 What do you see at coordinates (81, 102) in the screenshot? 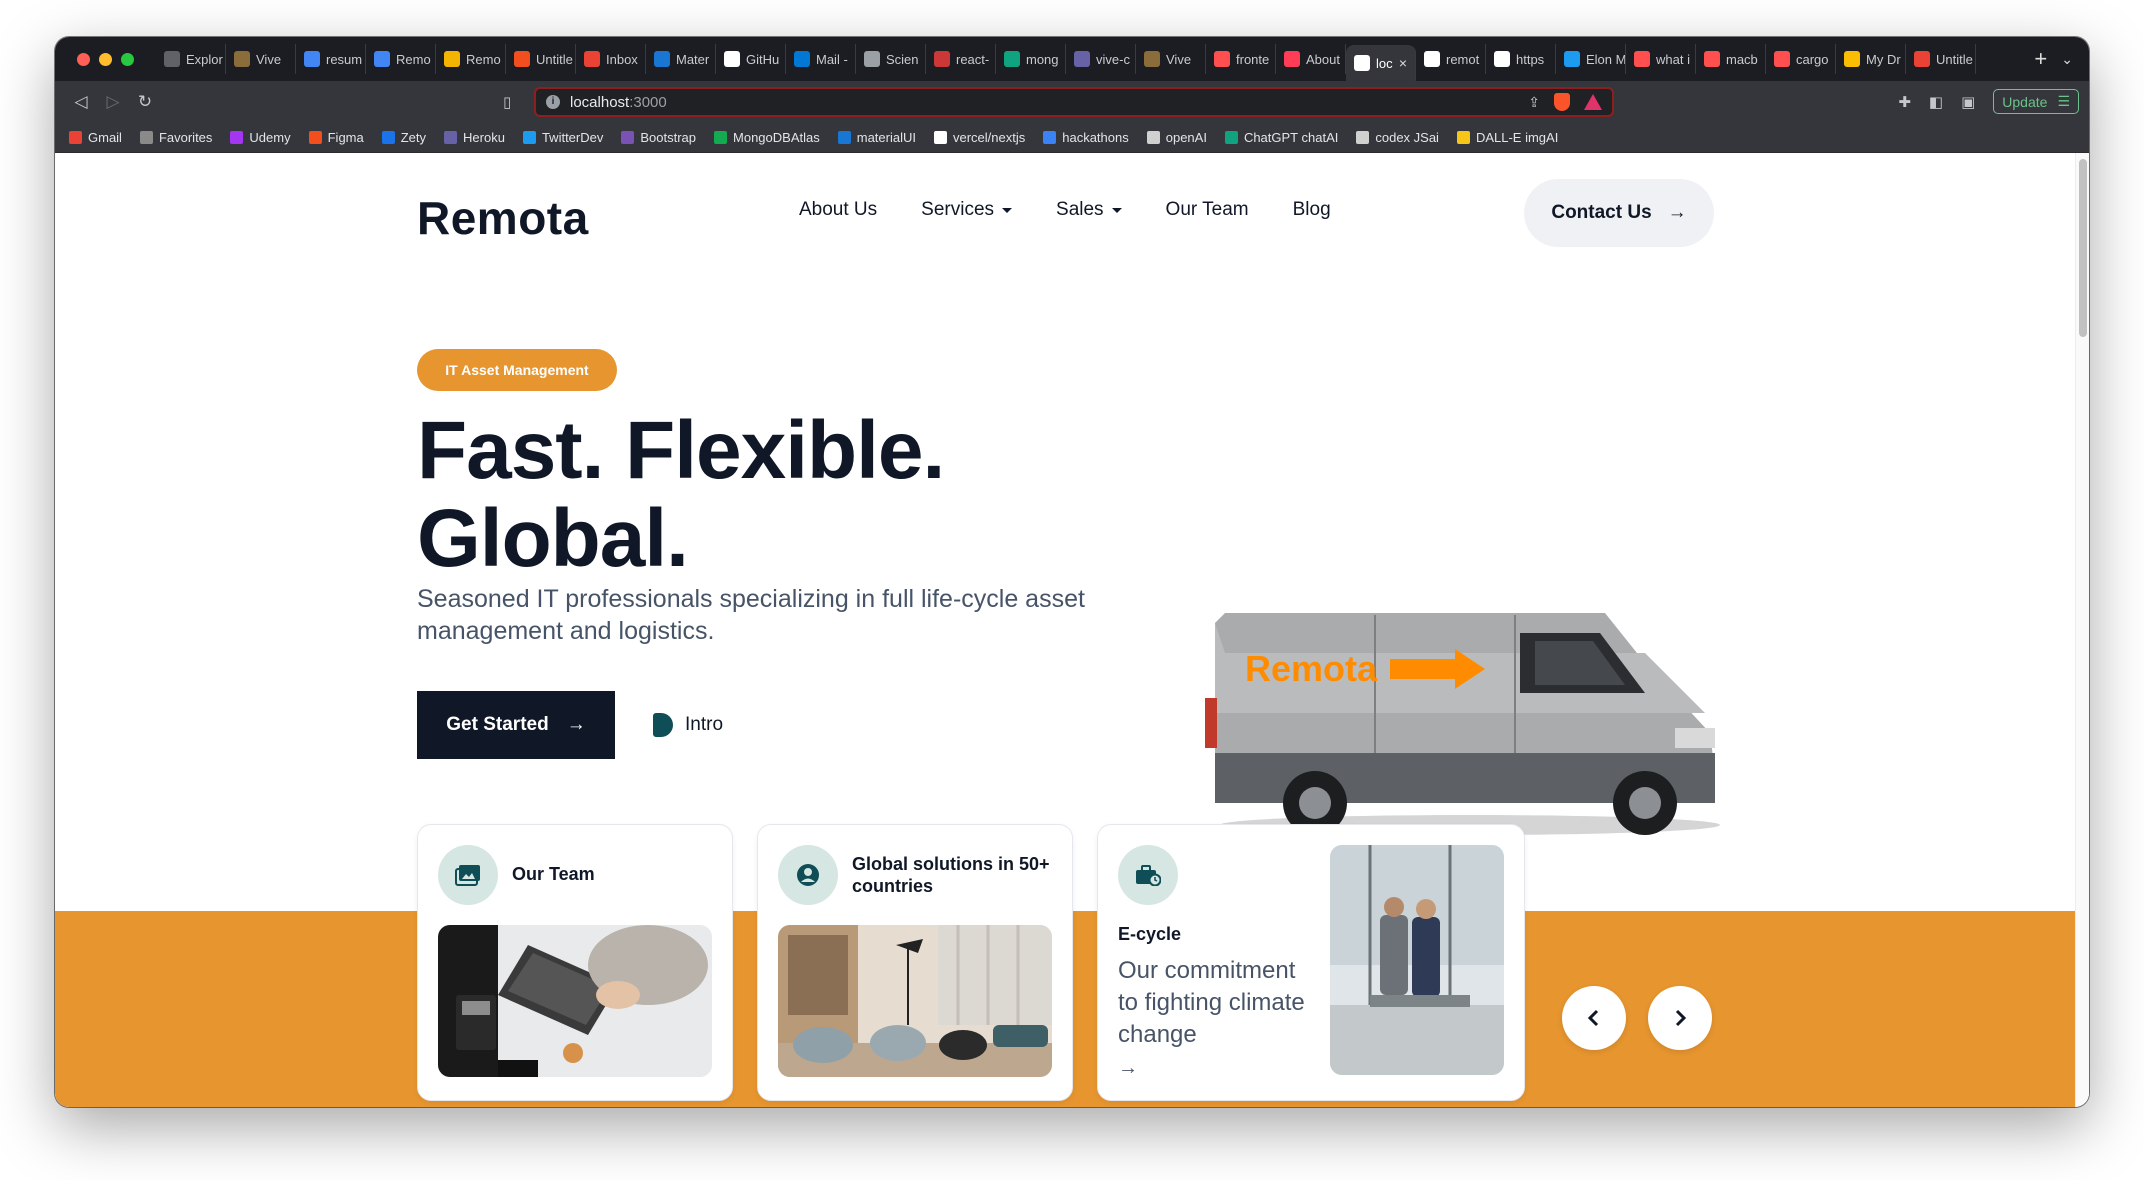
I see `back-button: ◁` at bounding box center [81, 102].